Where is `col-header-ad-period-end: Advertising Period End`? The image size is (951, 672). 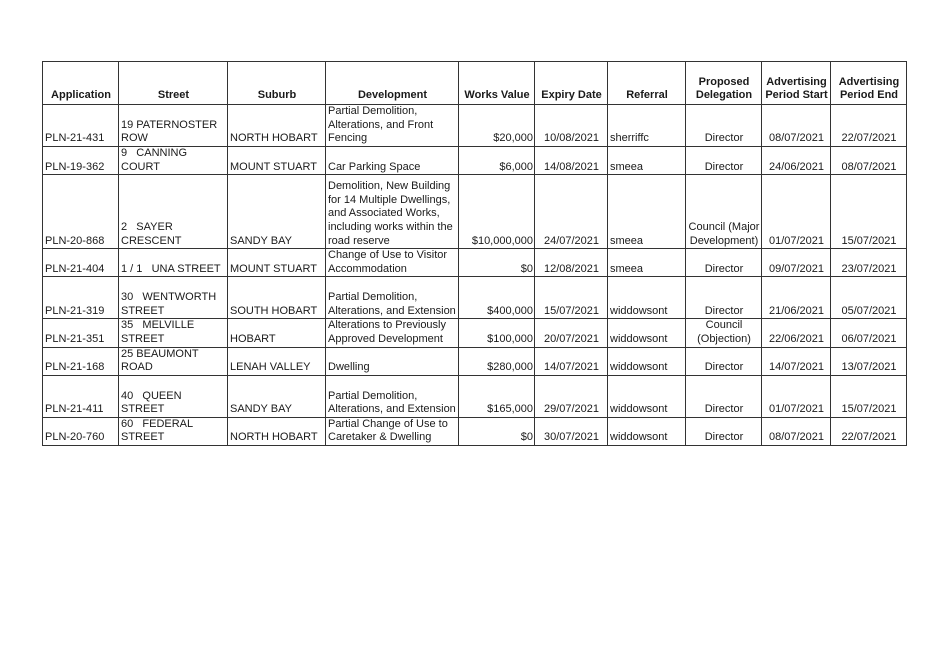
col-header-ad-period-end: Advertising Period End is located at coordinates (868, 83).